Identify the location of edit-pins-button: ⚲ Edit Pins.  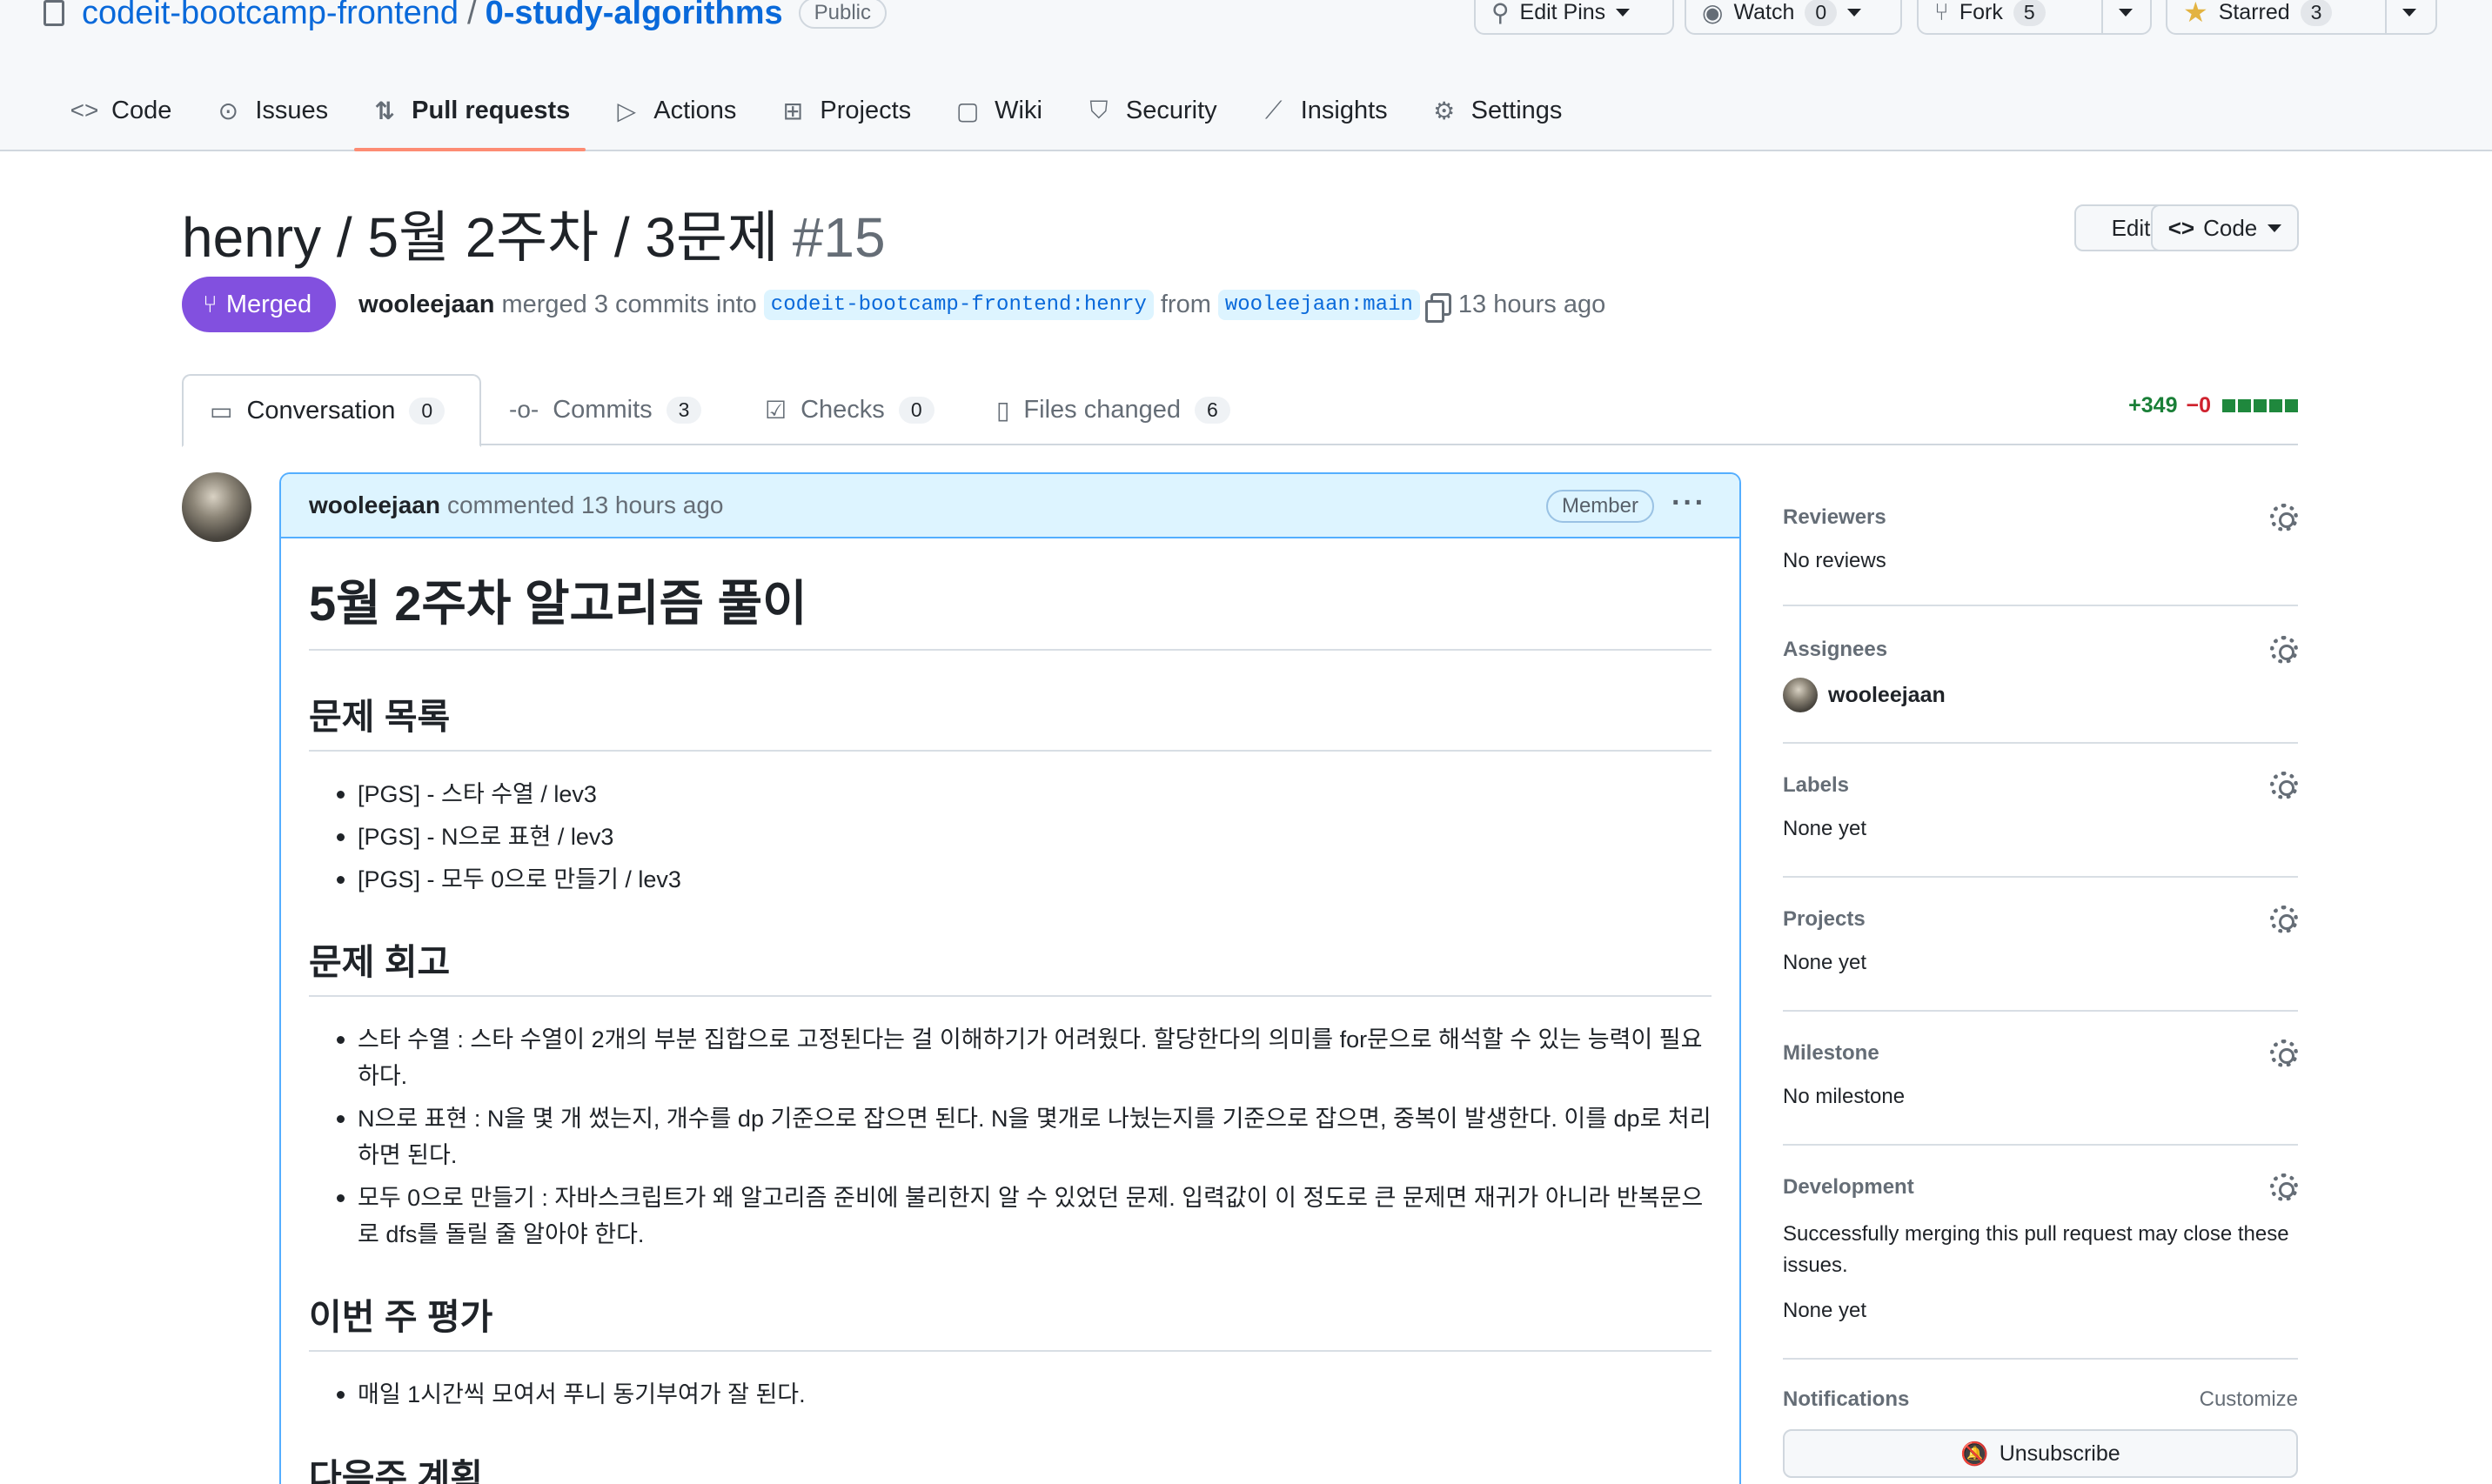
(1574, 17).